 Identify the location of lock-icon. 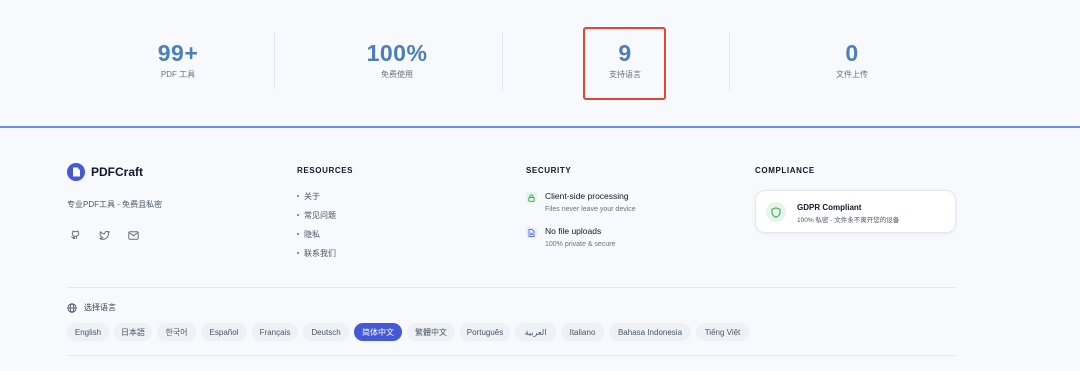
(531, 197).